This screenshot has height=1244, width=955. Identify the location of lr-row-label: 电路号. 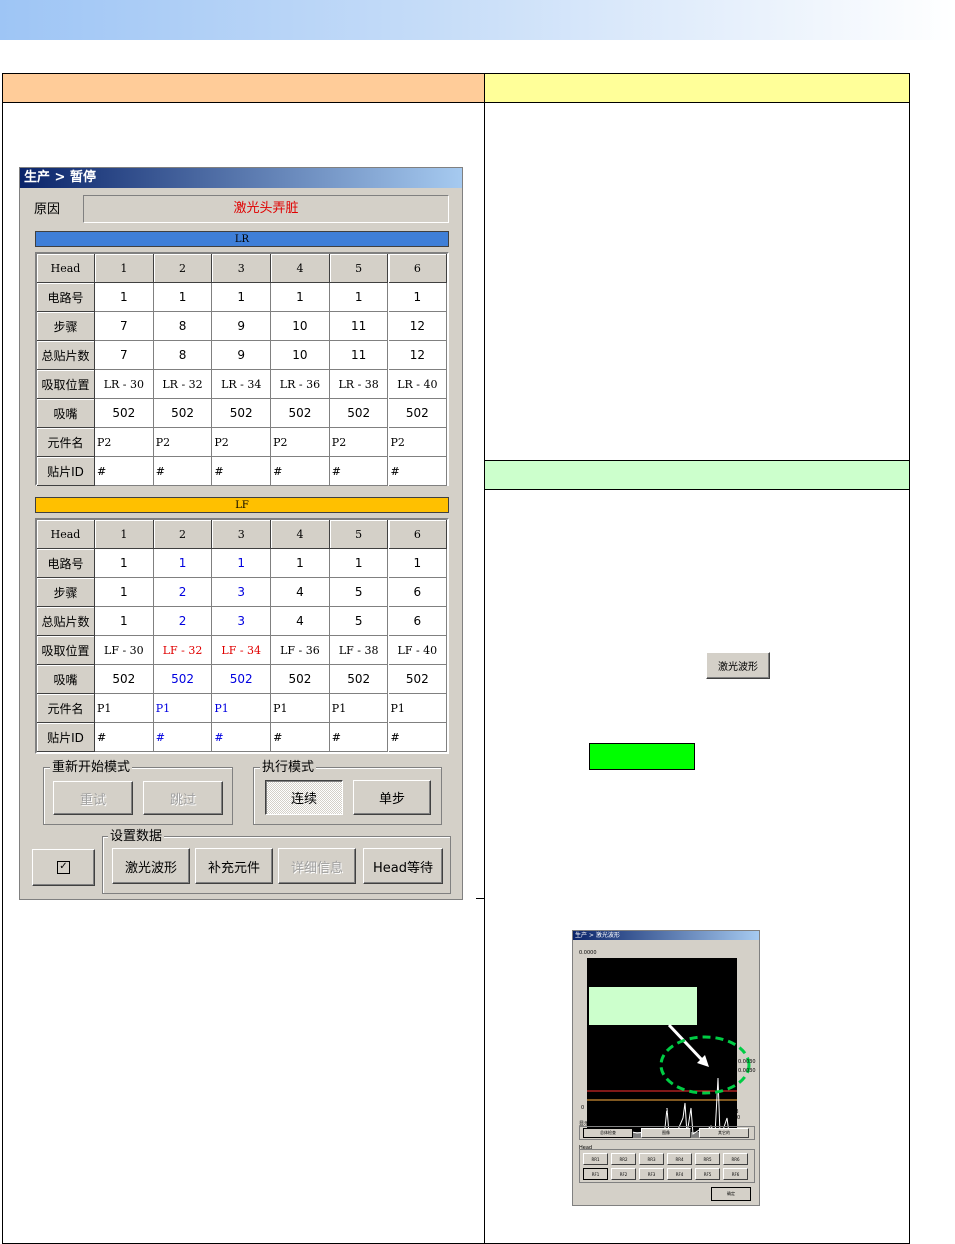
(66, 297).